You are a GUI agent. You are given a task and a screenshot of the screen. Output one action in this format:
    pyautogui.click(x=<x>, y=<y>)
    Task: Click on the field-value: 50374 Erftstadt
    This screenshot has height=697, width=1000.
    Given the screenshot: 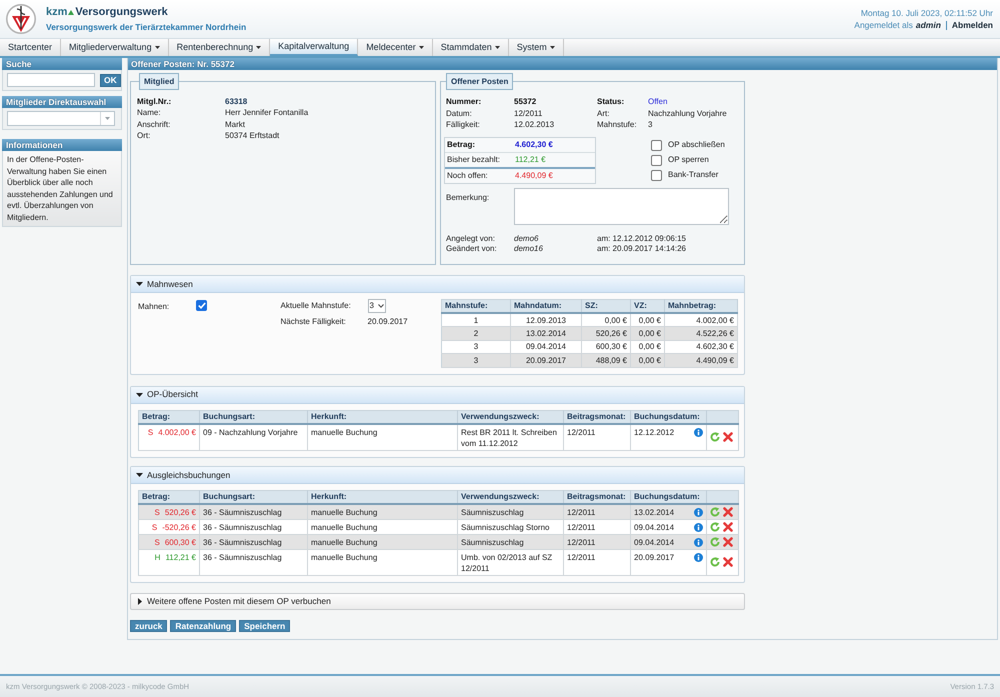 What is the action you would take?
    pyautogui.click(x=252, y=136)
    